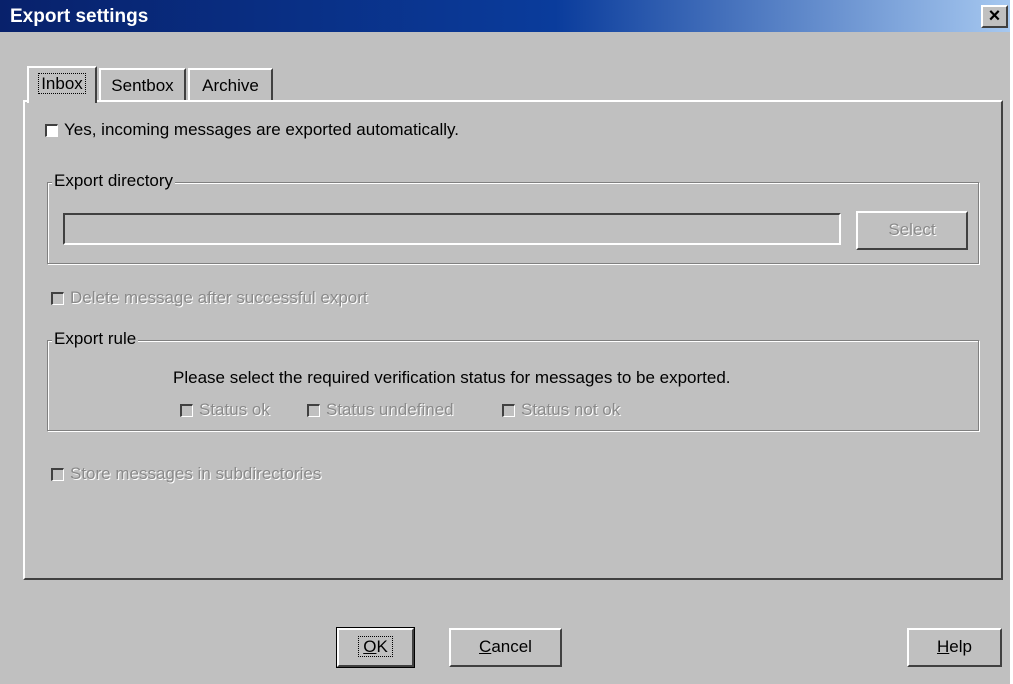 The height and width of the screenshot is (684, 1013). What do you see at coordinates (114, 181) in the screenshot?
I see `export-directory-label: Export directory` at bounding box center [114, 181].